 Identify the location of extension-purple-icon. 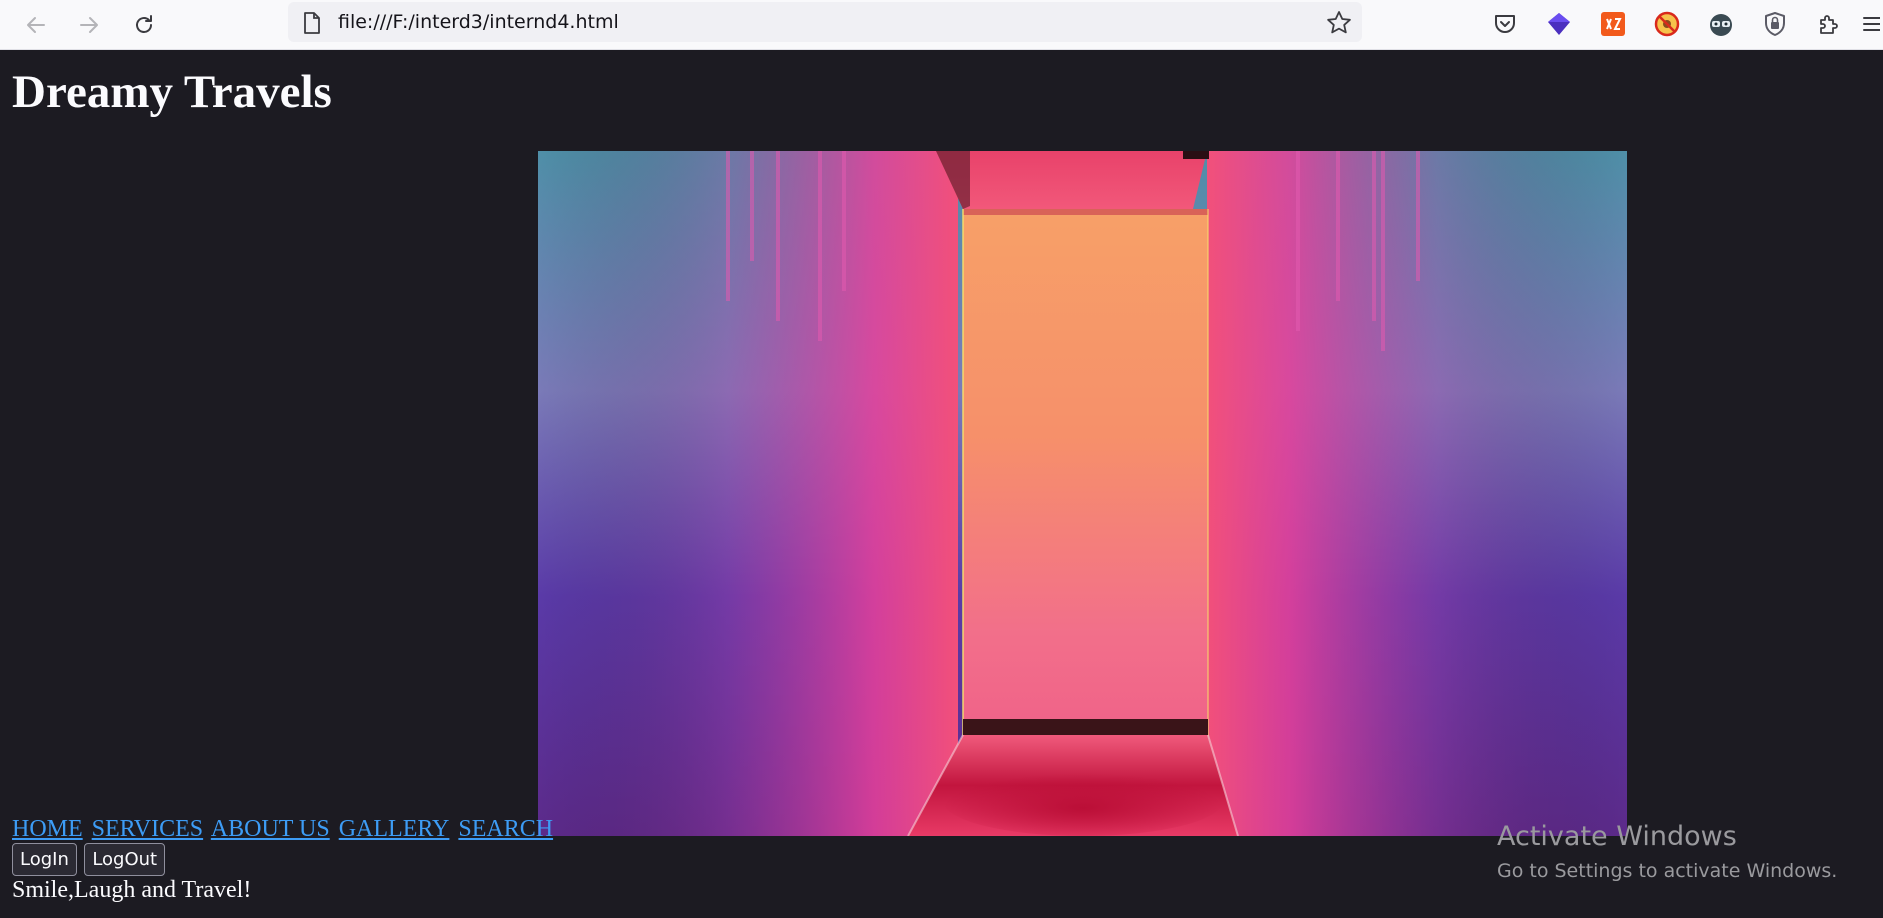
(1559, 24).